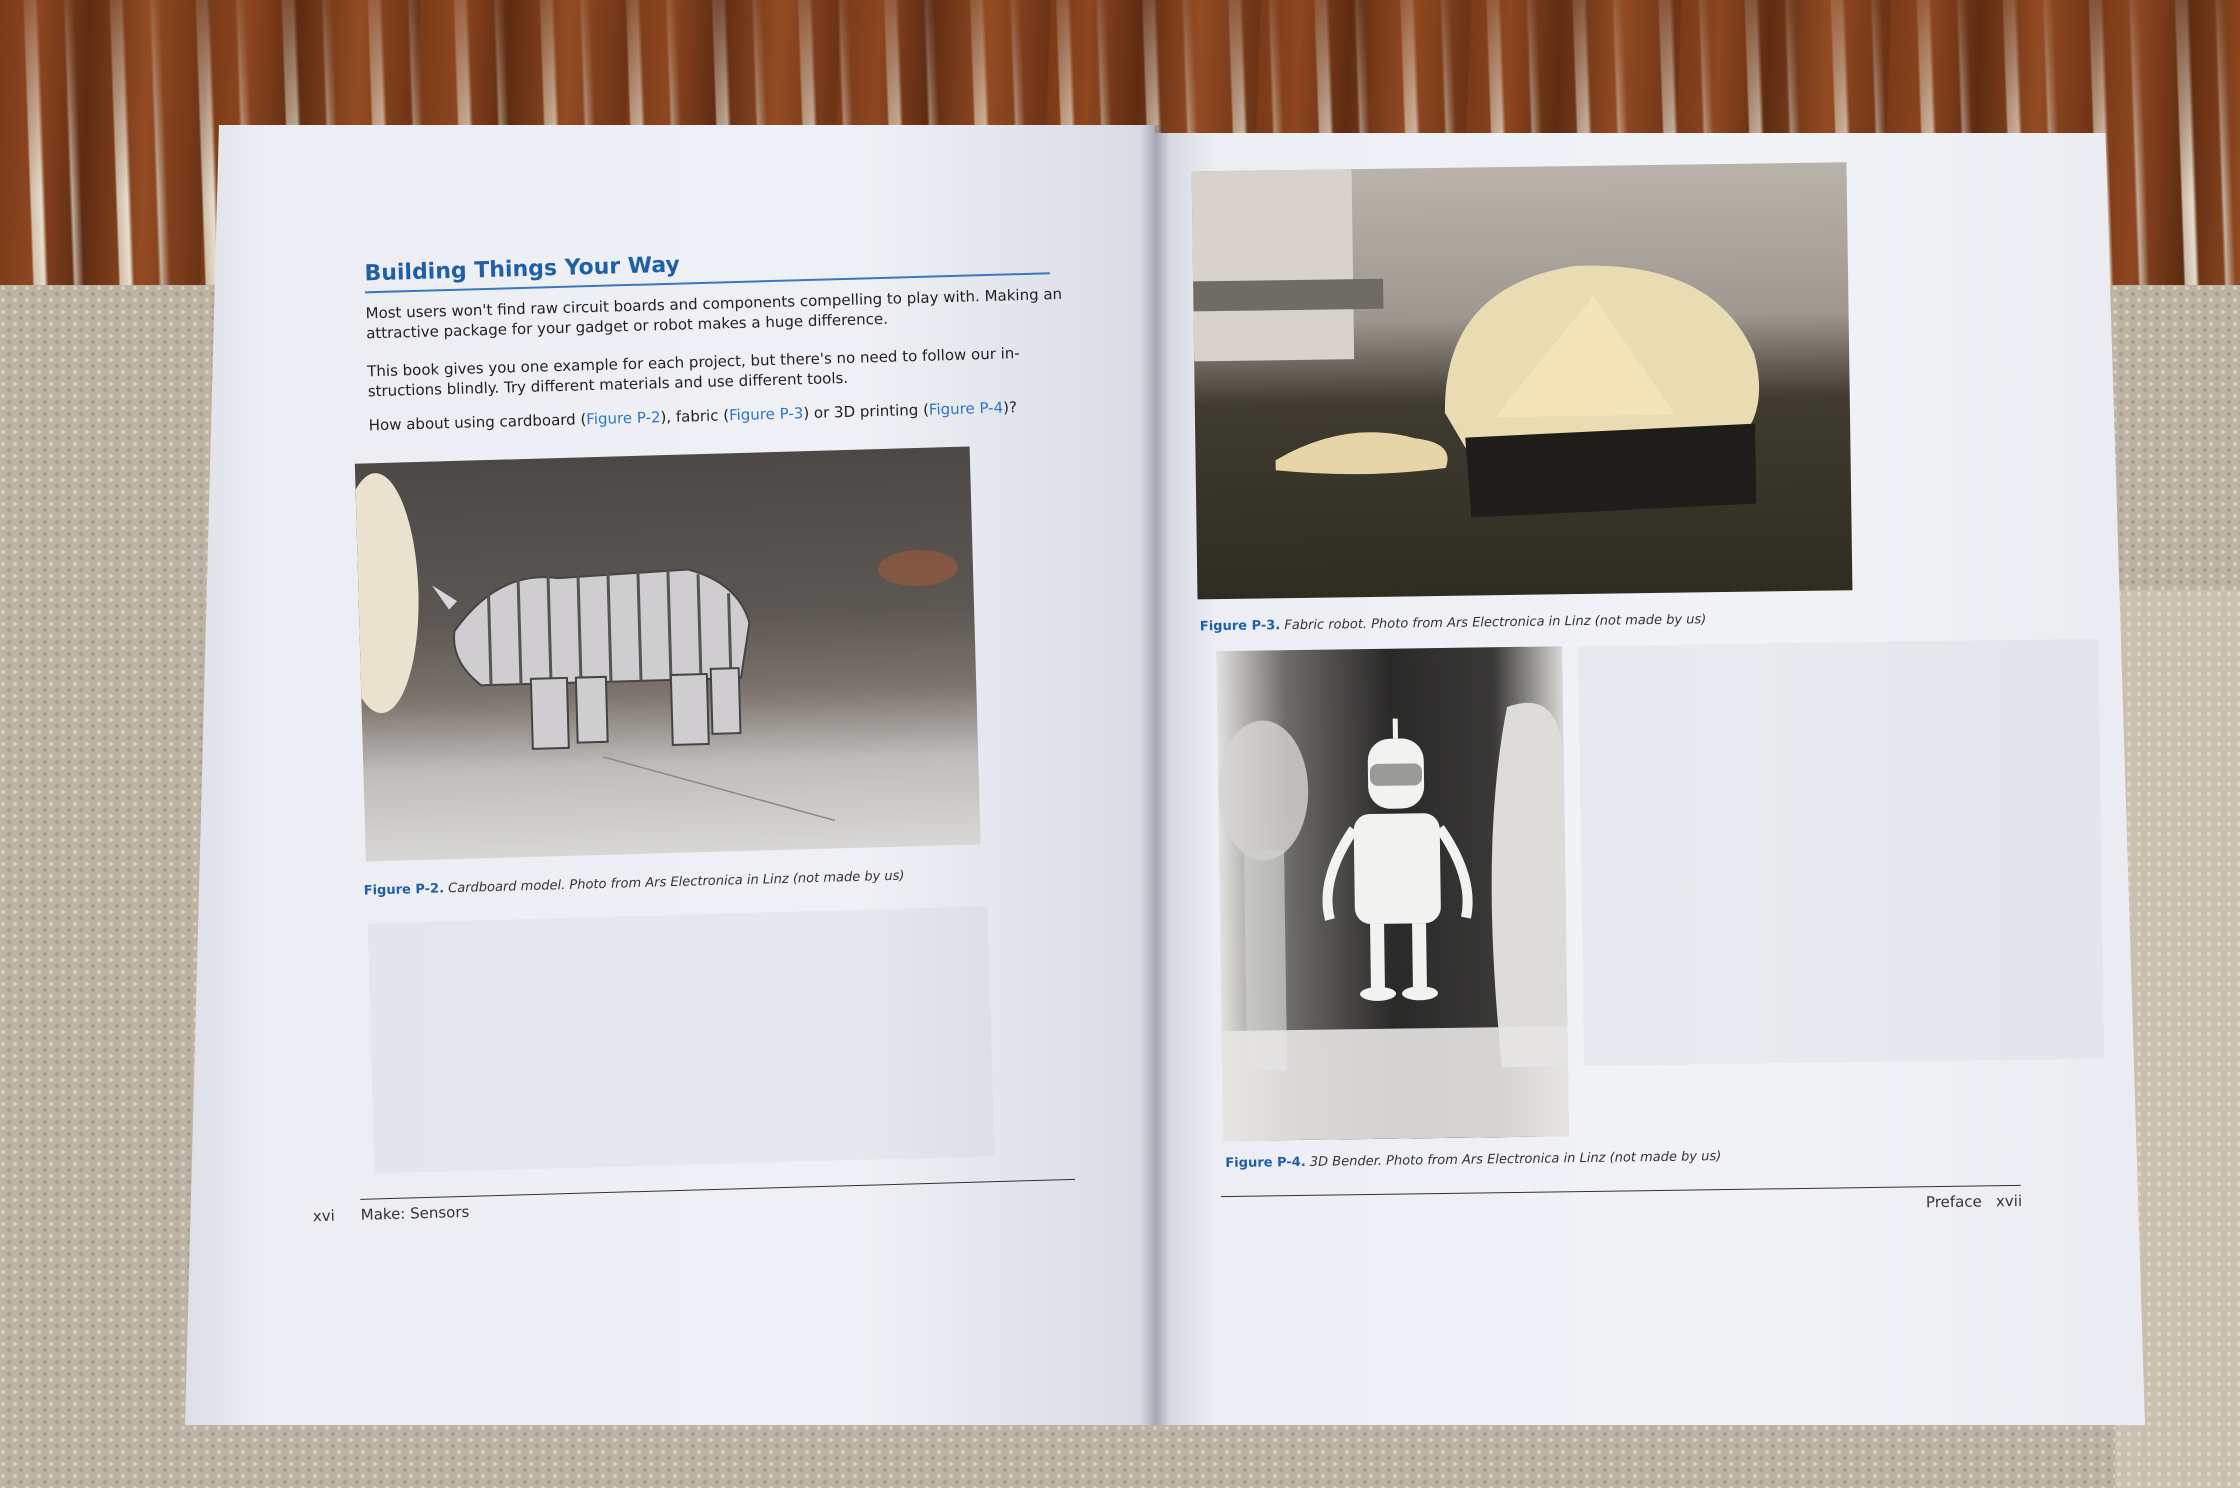 This screenshot has height=1488, width=2240. I want to click on section-title: Building Things Your Way, so click(522, 269).